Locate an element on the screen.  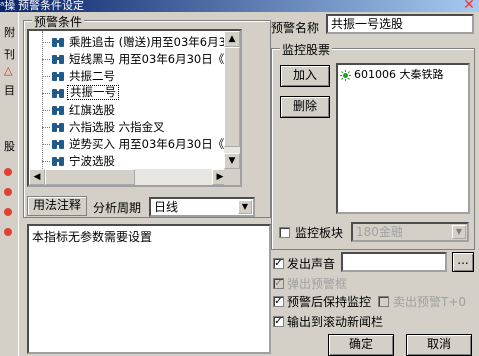
sound-label: 发出声音 is located at coordinates (311, 264).